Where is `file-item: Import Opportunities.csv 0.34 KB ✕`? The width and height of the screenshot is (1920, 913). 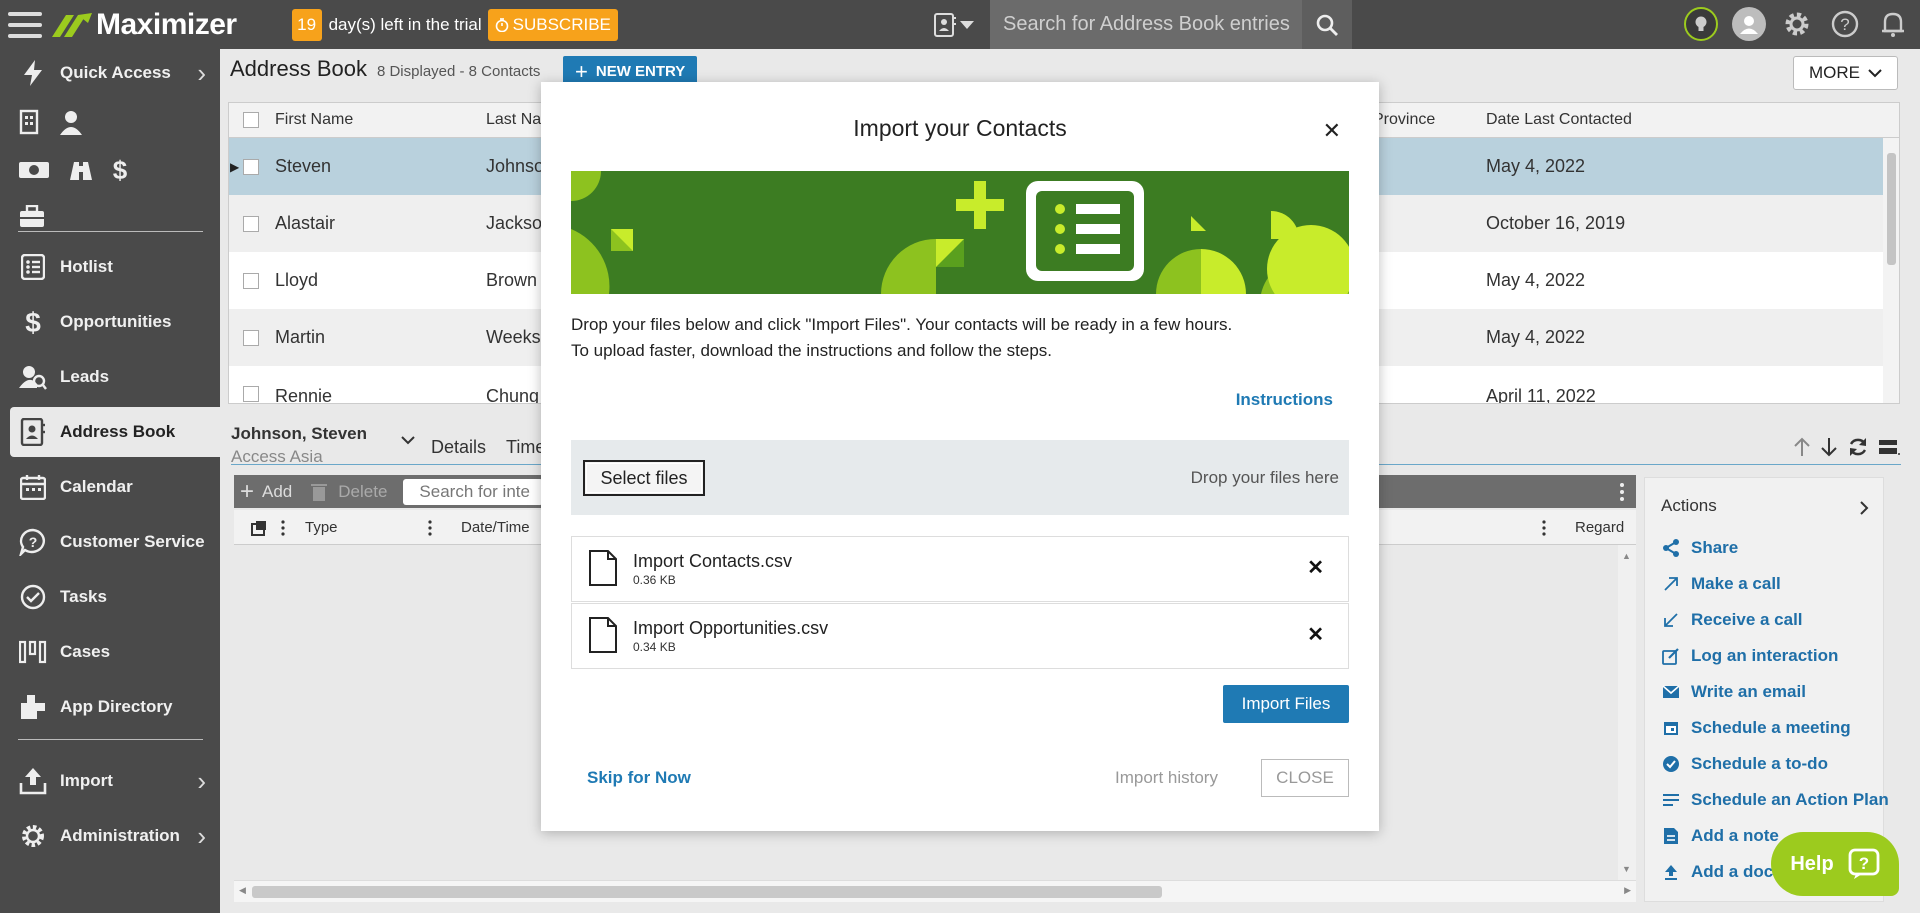
file-item: Import Opportunities.csv 0.34 KB ✕ is located at coordinates (960, 636).